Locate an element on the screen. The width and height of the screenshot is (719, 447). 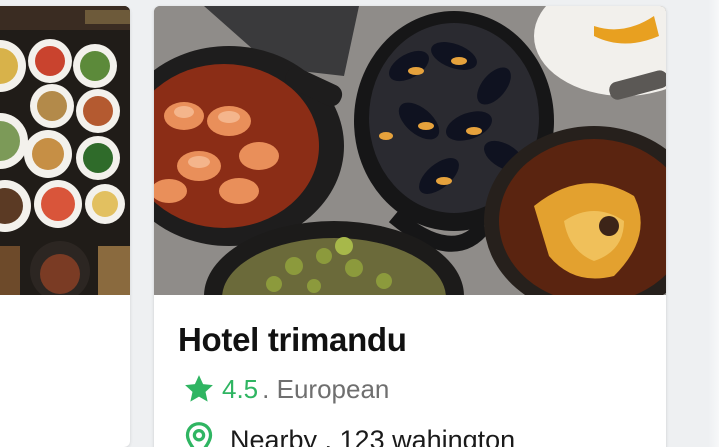
location-pin-icon is located at coordinates (199, 434).